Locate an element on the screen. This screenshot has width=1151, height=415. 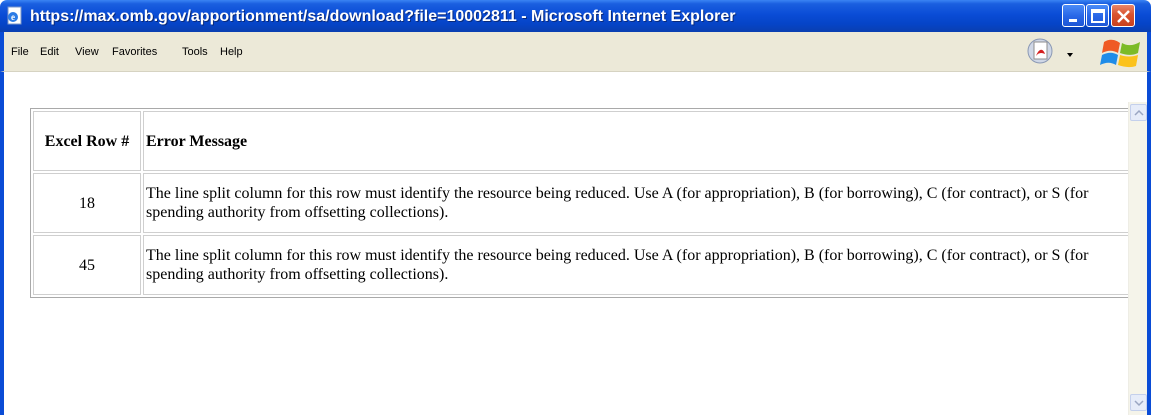
scroll-up-button is located at coordinates (1138, 112).